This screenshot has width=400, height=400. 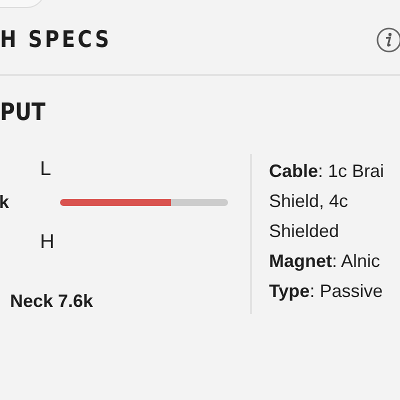 I want to click on subsection-heading: PUT, so click(x=23, y=112).